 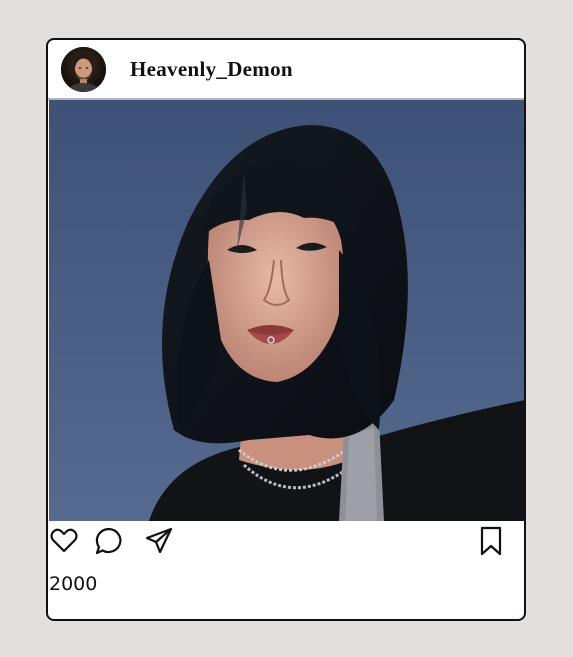 I want to click on bookmark-icon, so click(x=491, y=541).